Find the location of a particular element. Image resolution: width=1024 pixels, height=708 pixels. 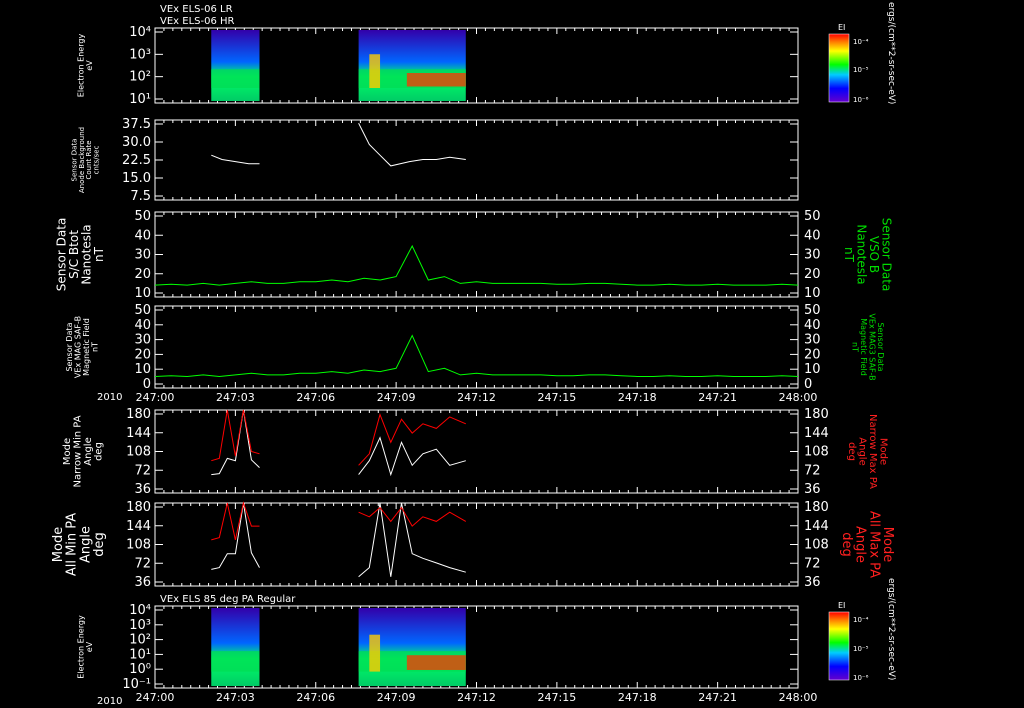

x-tick-label: 247:03 is located at coordinates (235, 697).